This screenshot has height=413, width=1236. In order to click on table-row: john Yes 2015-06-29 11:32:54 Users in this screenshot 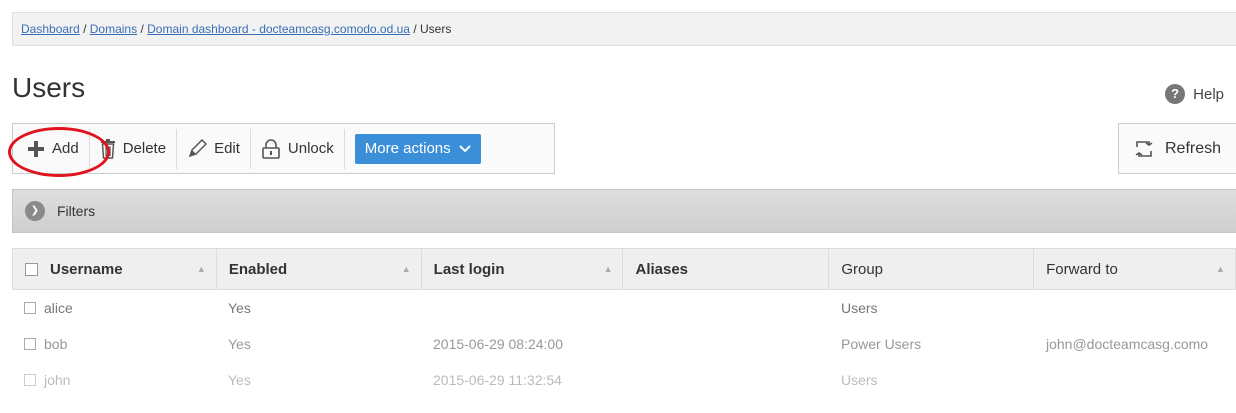, I will do `click(624, 380)`.